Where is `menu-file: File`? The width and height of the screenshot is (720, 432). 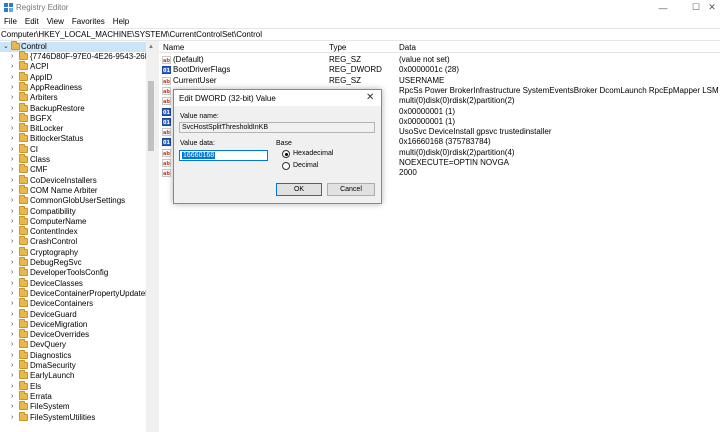 menu-file: File is located at coordinates (10, 21).